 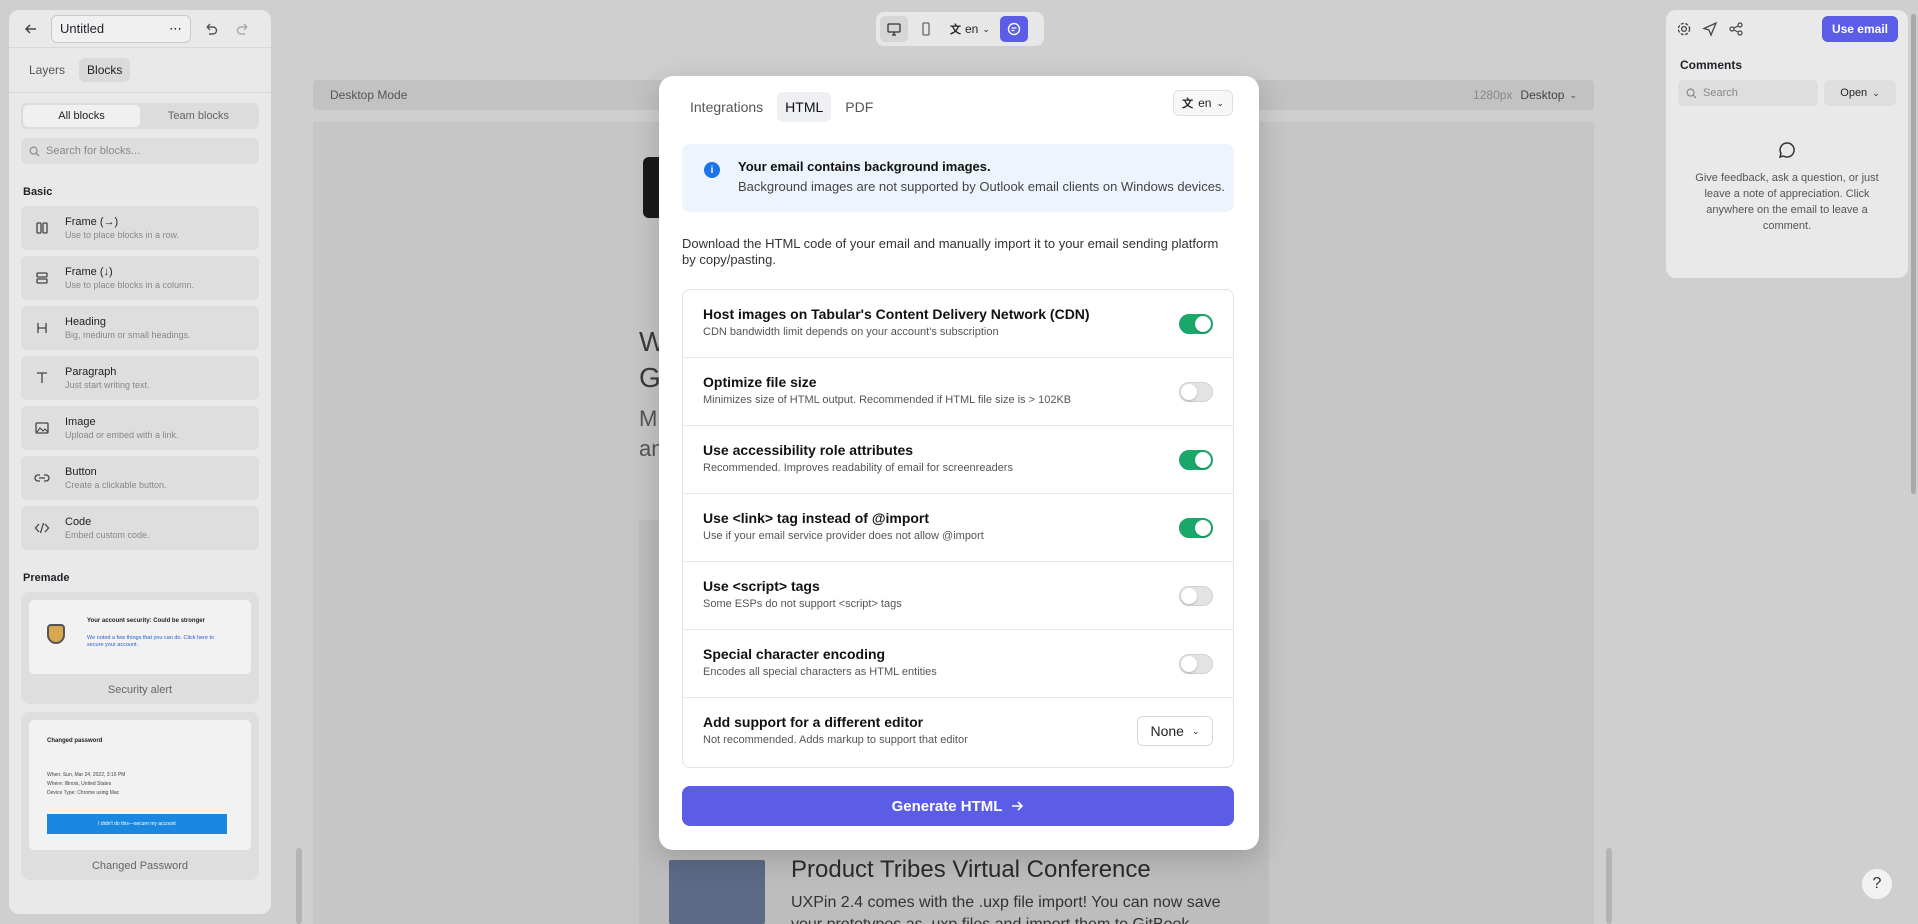 I want to click on option-name: Use <link> tag instead of @import, so click(x=816, y=518).